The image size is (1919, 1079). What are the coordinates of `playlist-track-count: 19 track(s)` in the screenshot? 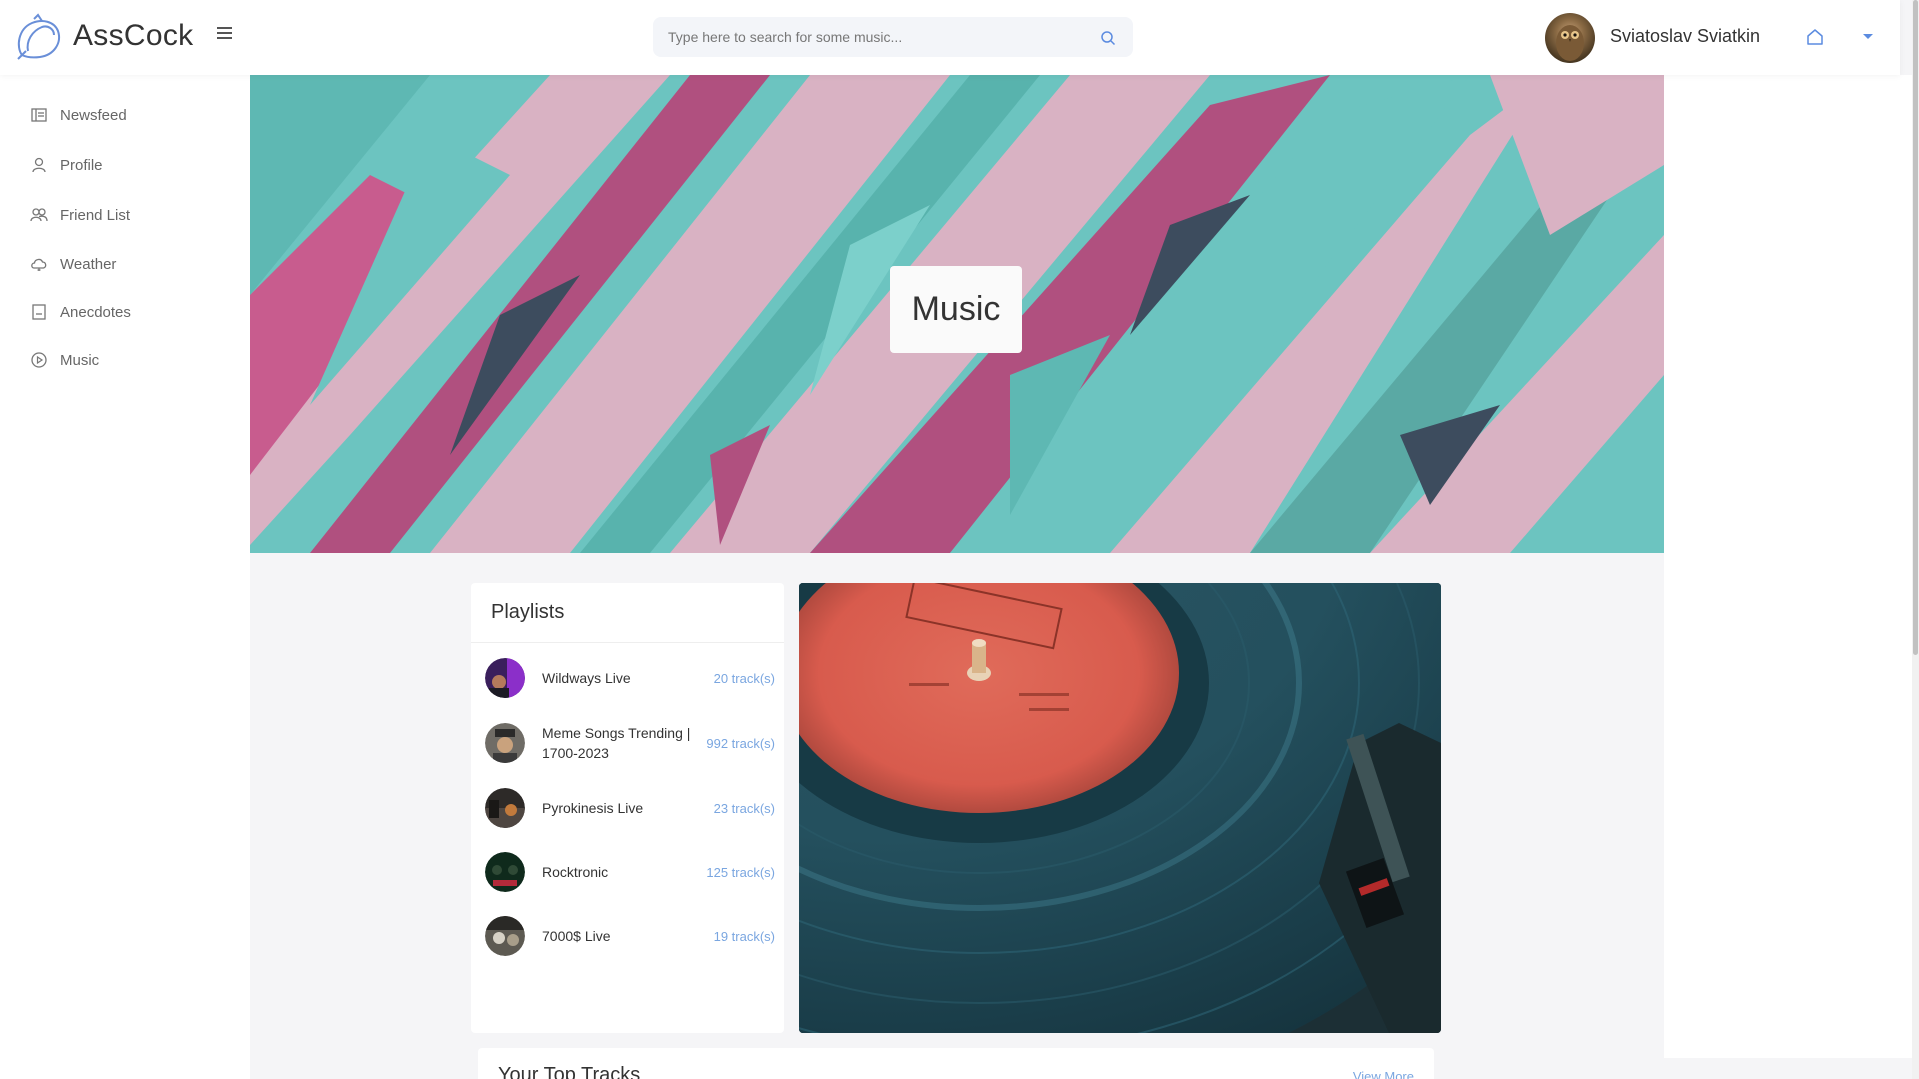 It's located at (744, 936).